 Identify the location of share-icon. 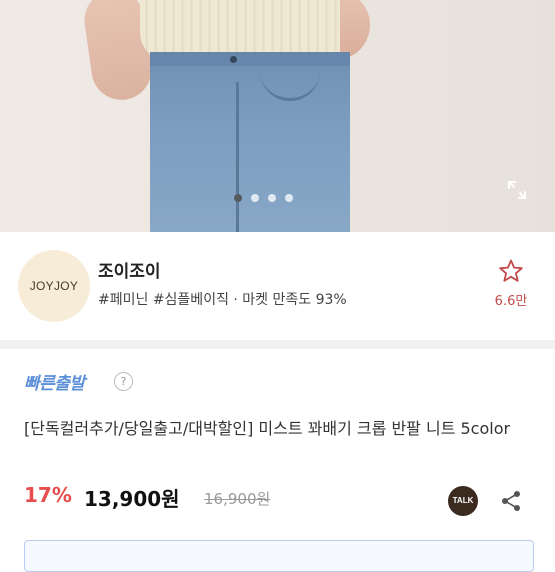
(511, 501).